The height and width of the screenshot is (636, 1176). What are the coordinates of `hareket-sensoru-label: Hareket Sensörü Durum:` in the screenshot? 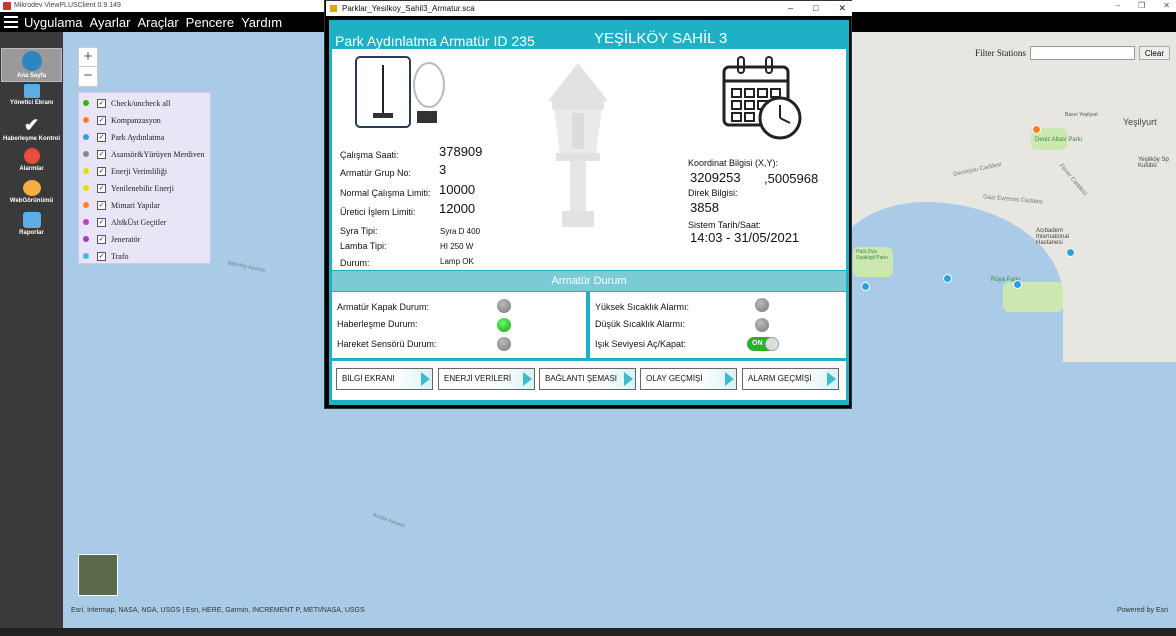 It's located at (387, 344).